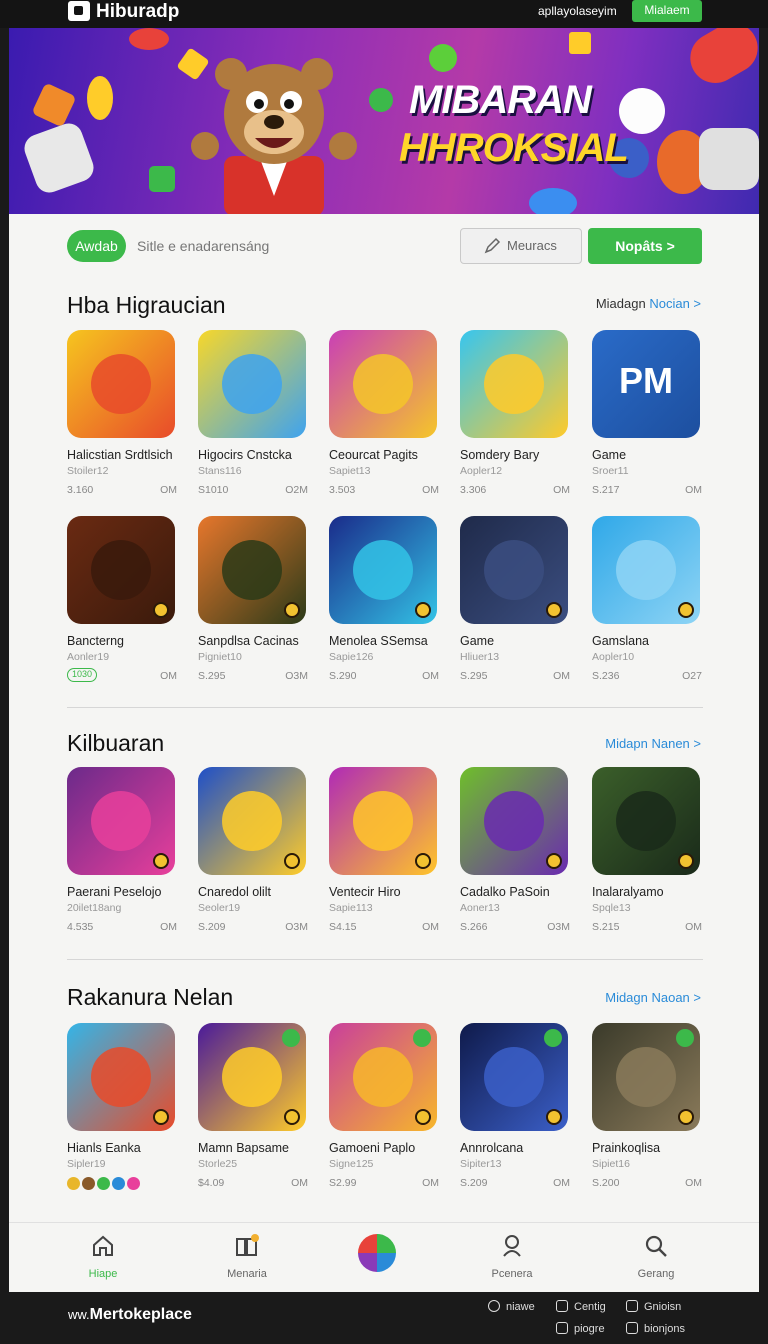  I want to click on app-size: O3M, so click(296, 676).